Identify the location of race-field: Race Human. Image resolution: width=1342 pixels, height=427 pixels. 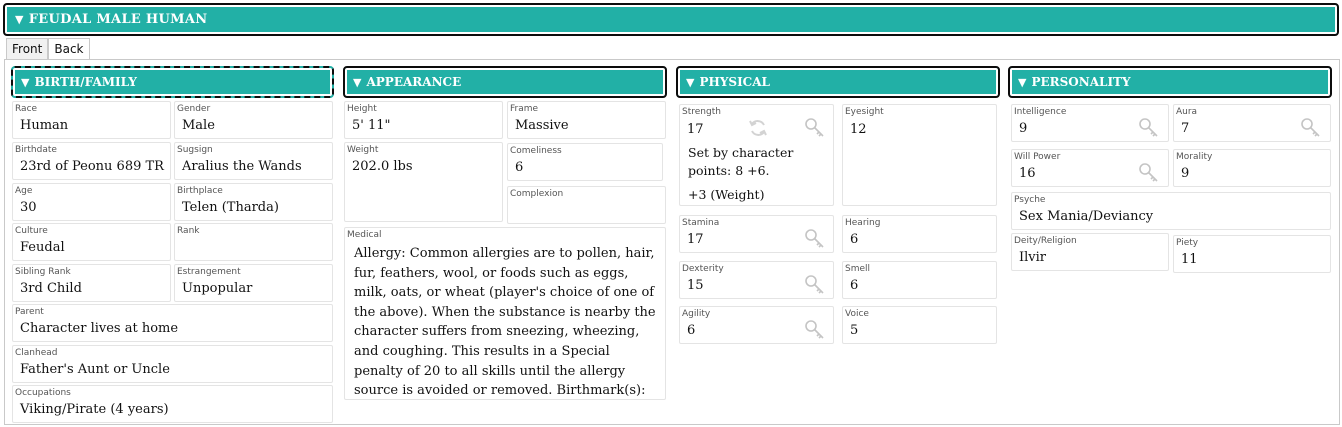
(91, 120).